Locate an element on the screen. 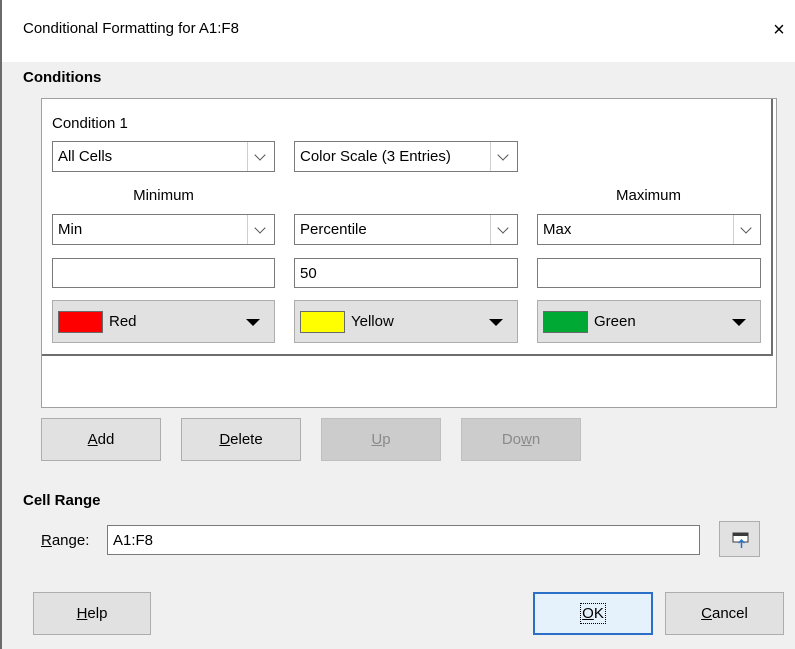 Image resolution: width=795 pixels, height=649 pixels. ok-label: K is located at coordinates (598, 613).